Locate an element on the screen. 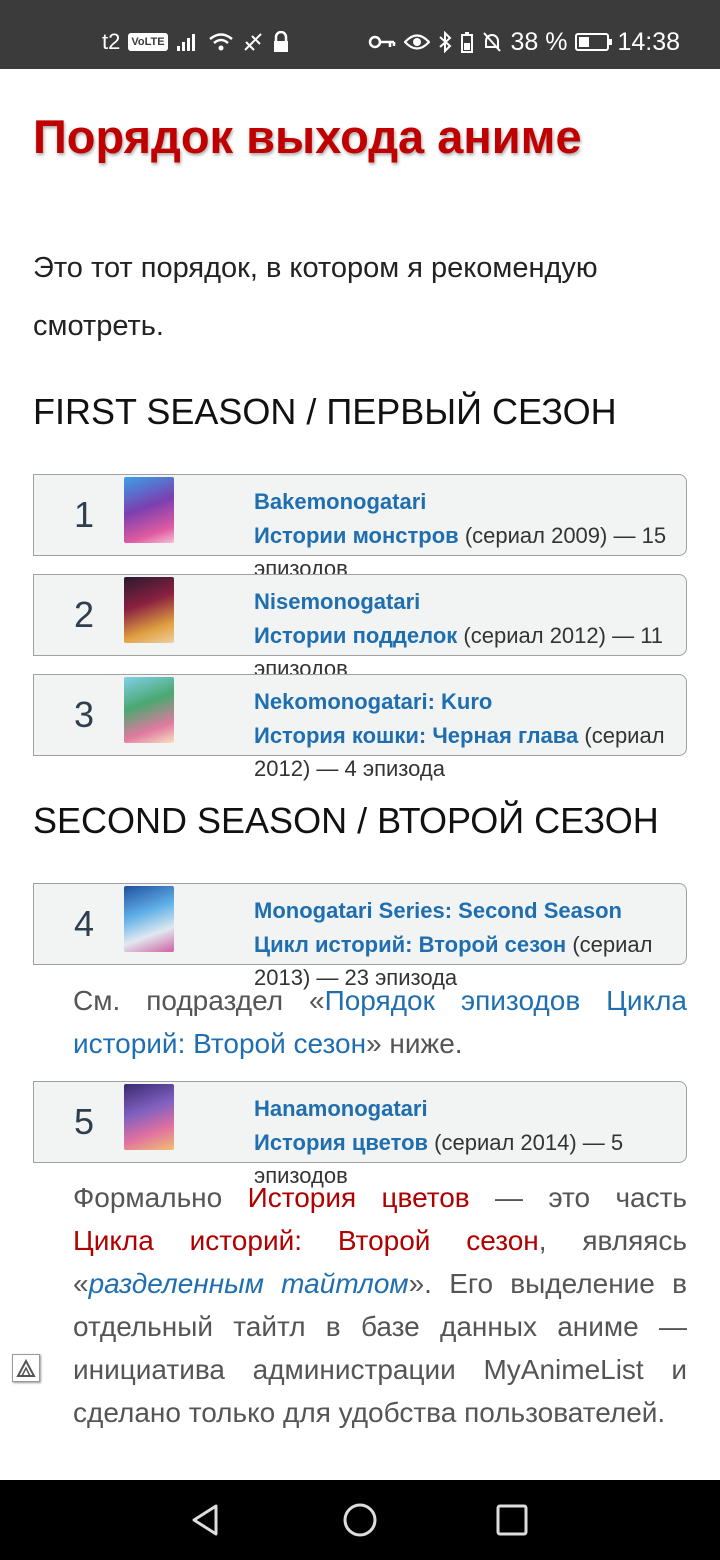  entry-number: 1 is located at coordinates (84, 514).